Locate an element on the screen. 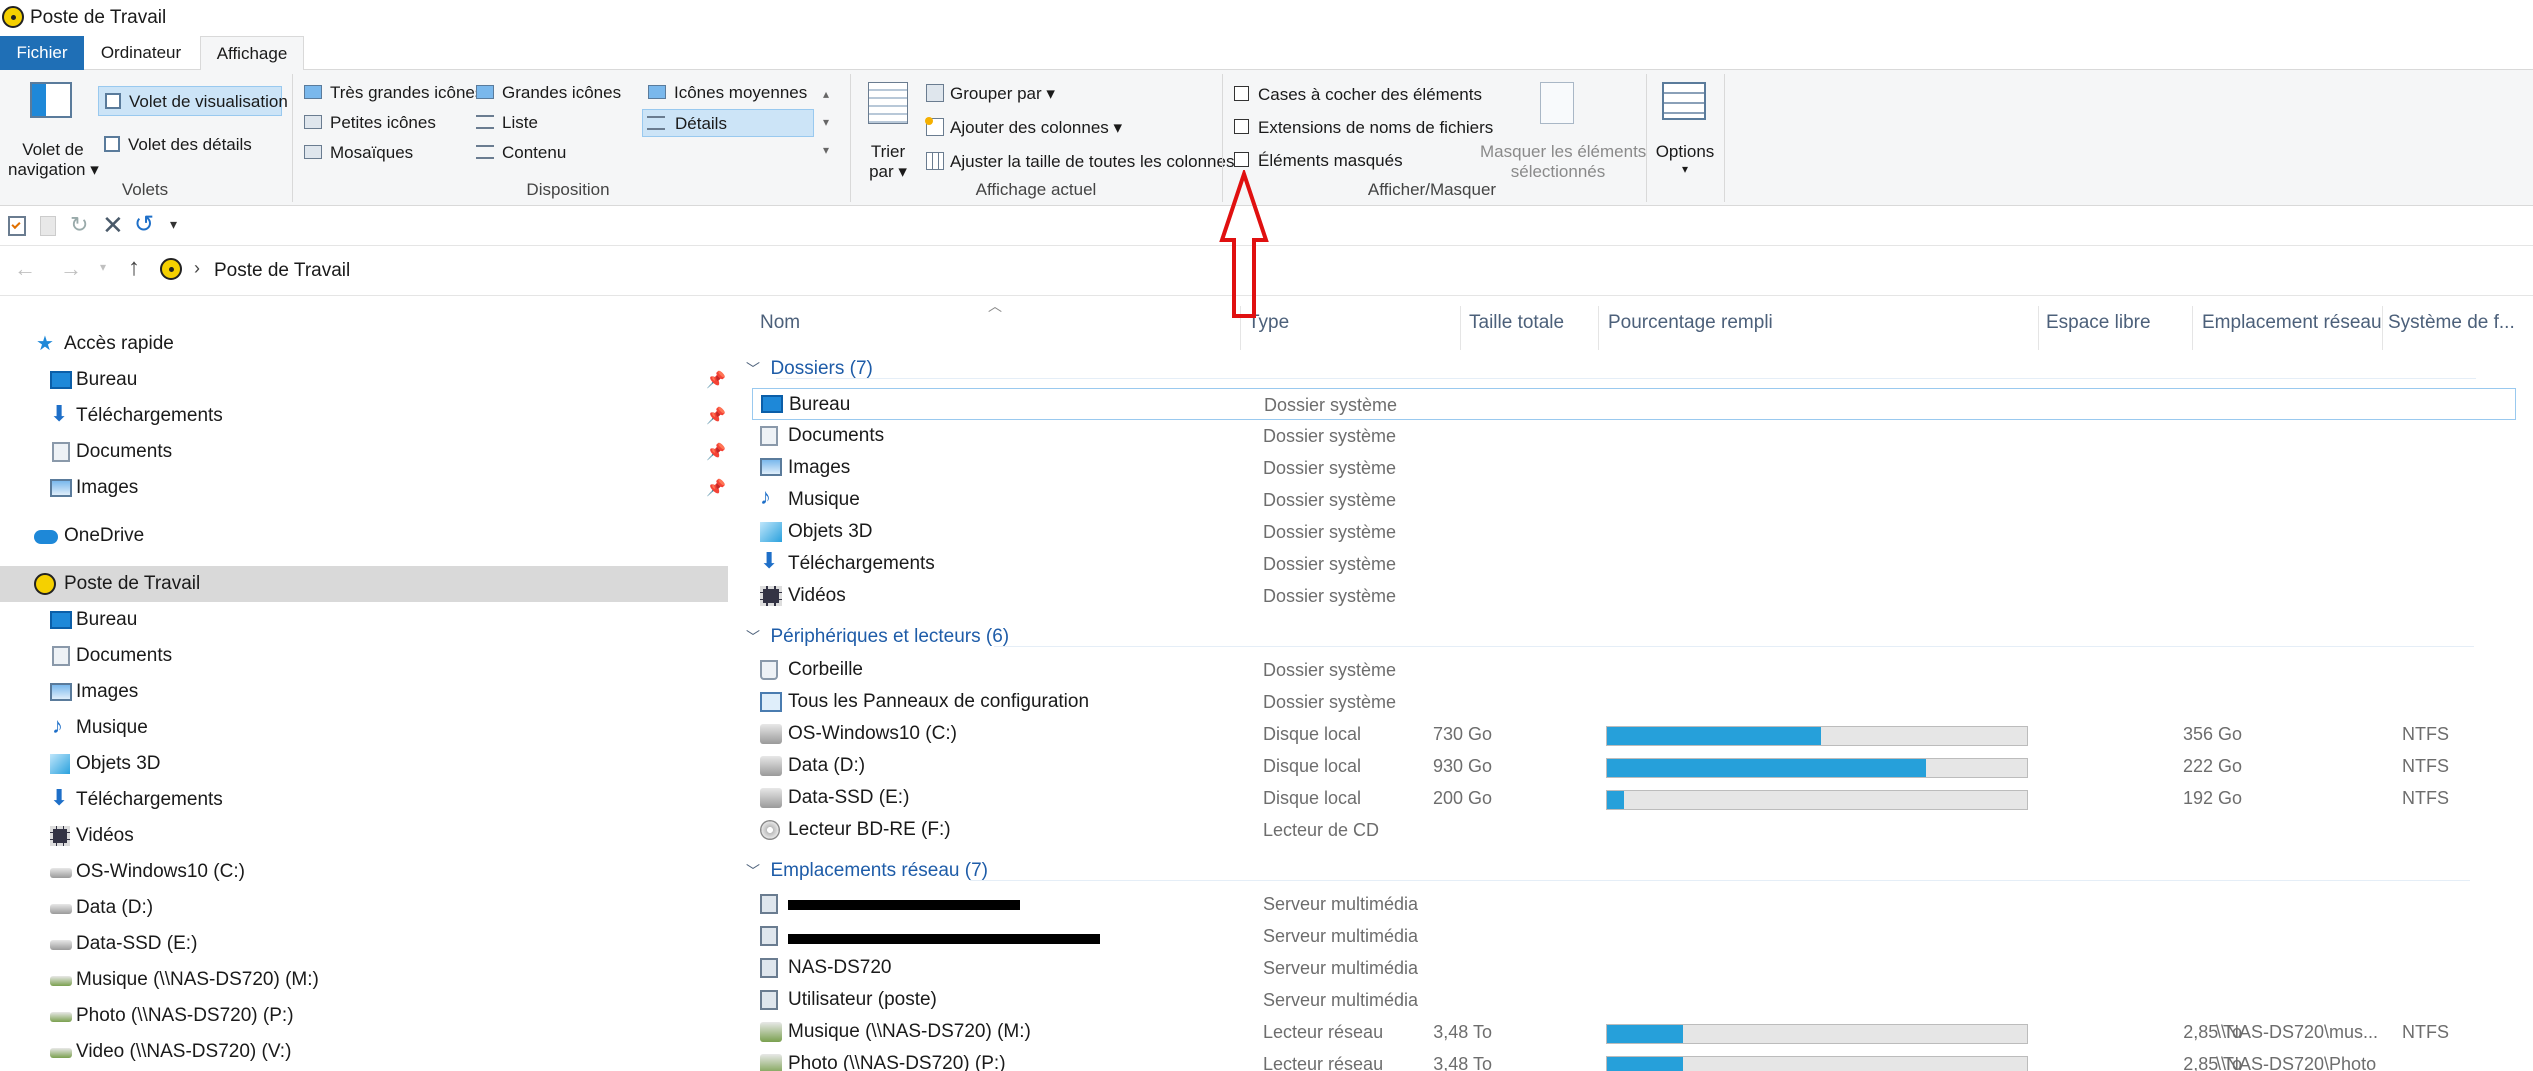 The width and height of the screenshot is (2533, 1071). nav-pc-videos: Vidéos is located at coordinates (364, 836).